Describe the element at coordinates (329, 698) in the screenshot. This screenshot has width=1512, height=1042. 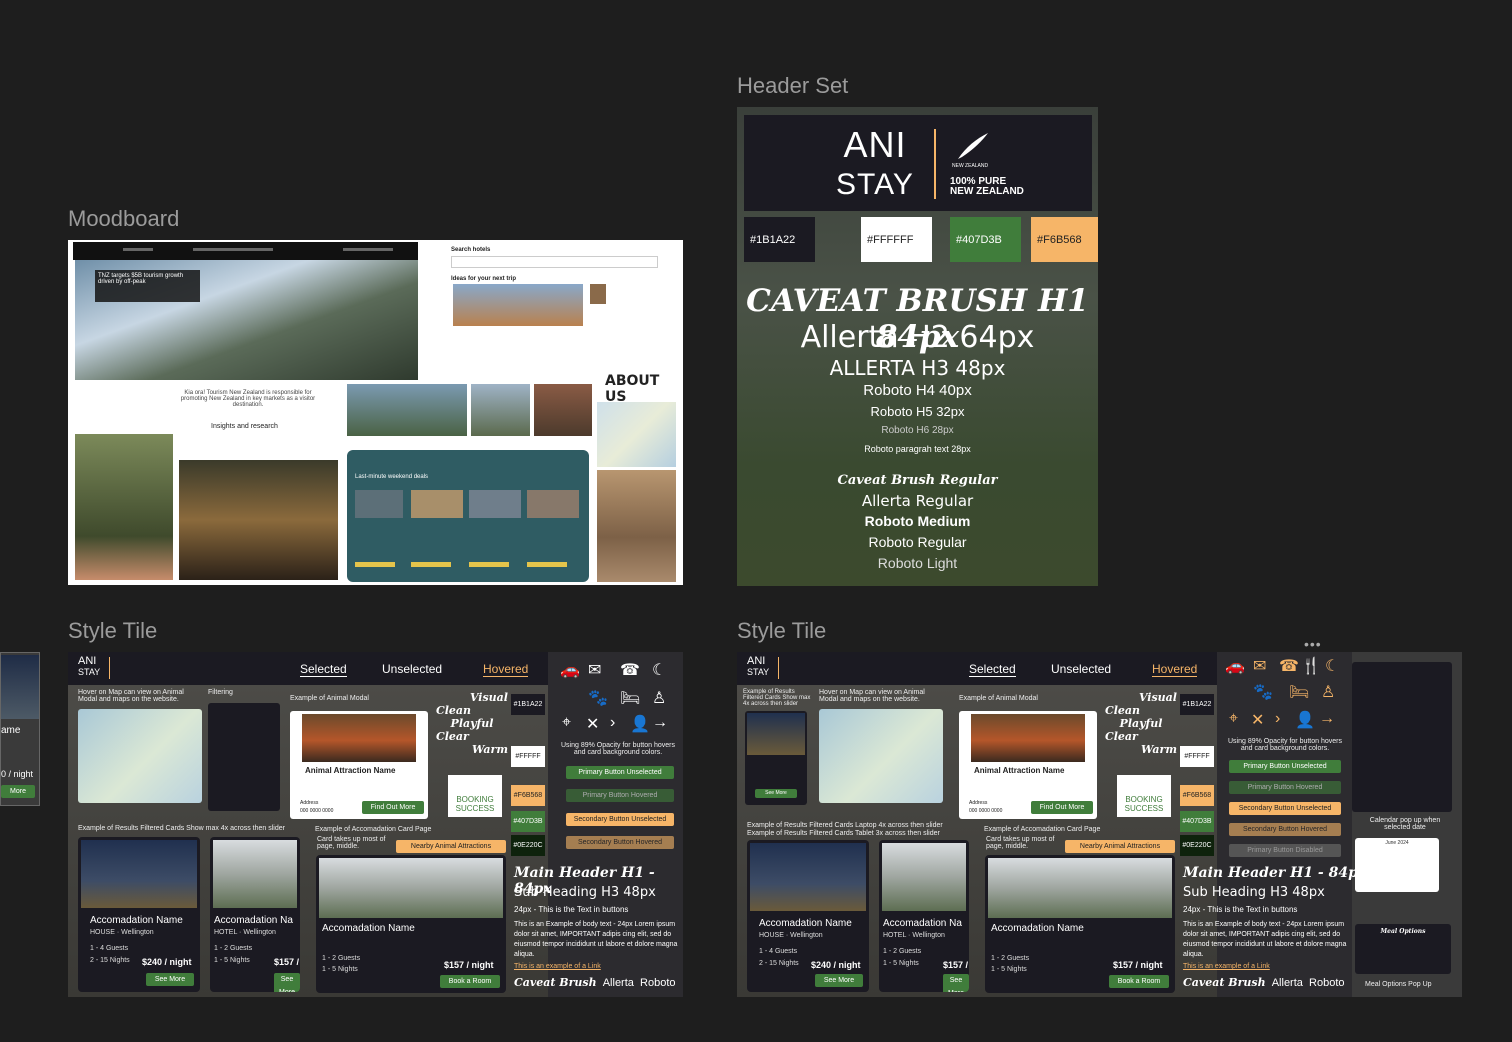
I see `tile1-animal-modal-caption: Example of Animal Modal` at that location.